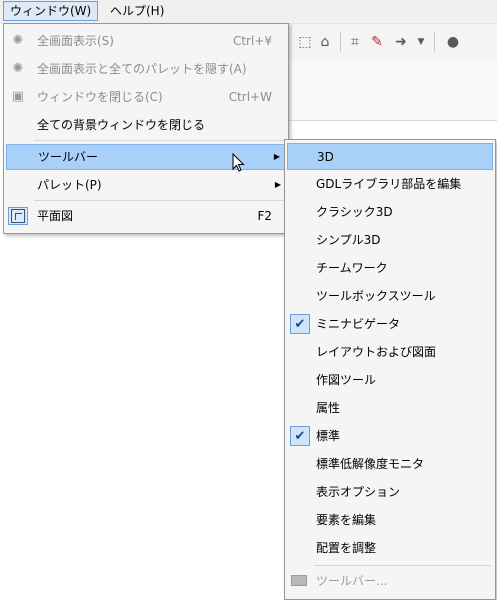 Image resolution: width=497 pixels, height=600 pixels. Describe the element at coordinates (354, 212) in the screenshot. I see `menu-item-label: クラシック3D` at that location.